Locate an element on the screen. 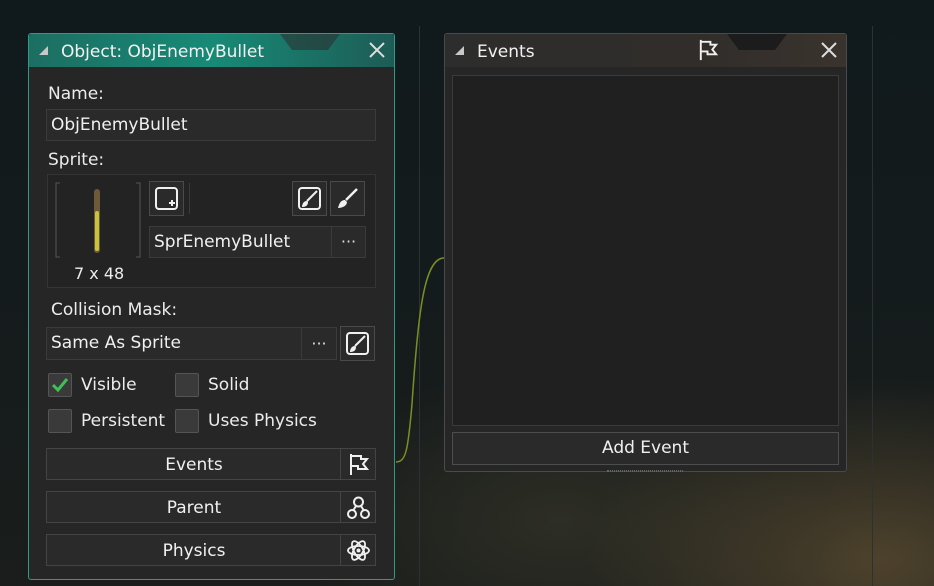 The height and width of the screenshot is (586, 934). physics-icon is located at coordinates (358, 550).